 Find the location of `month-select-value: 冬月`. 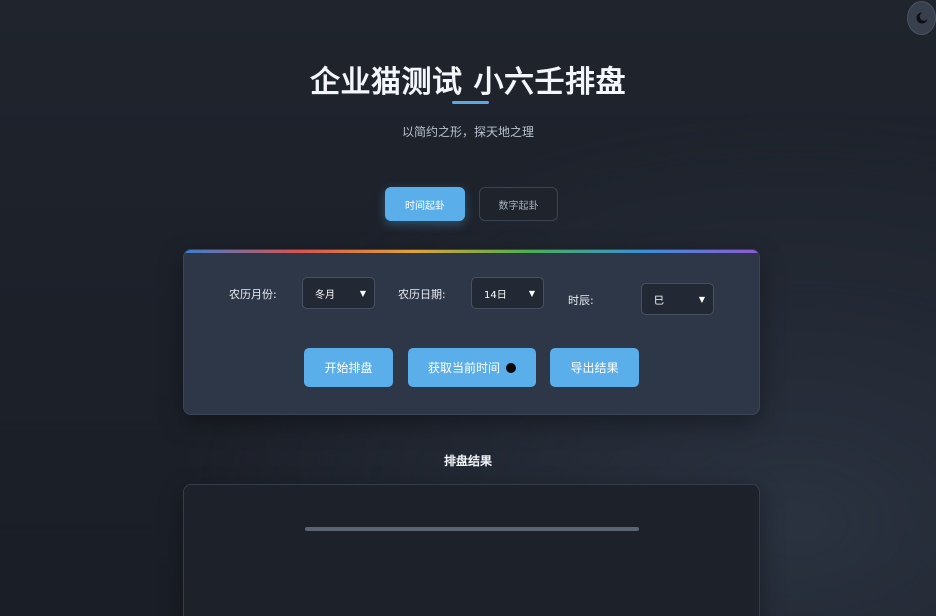

month-select-value: 冬月 is located at coordinates (325, 295).